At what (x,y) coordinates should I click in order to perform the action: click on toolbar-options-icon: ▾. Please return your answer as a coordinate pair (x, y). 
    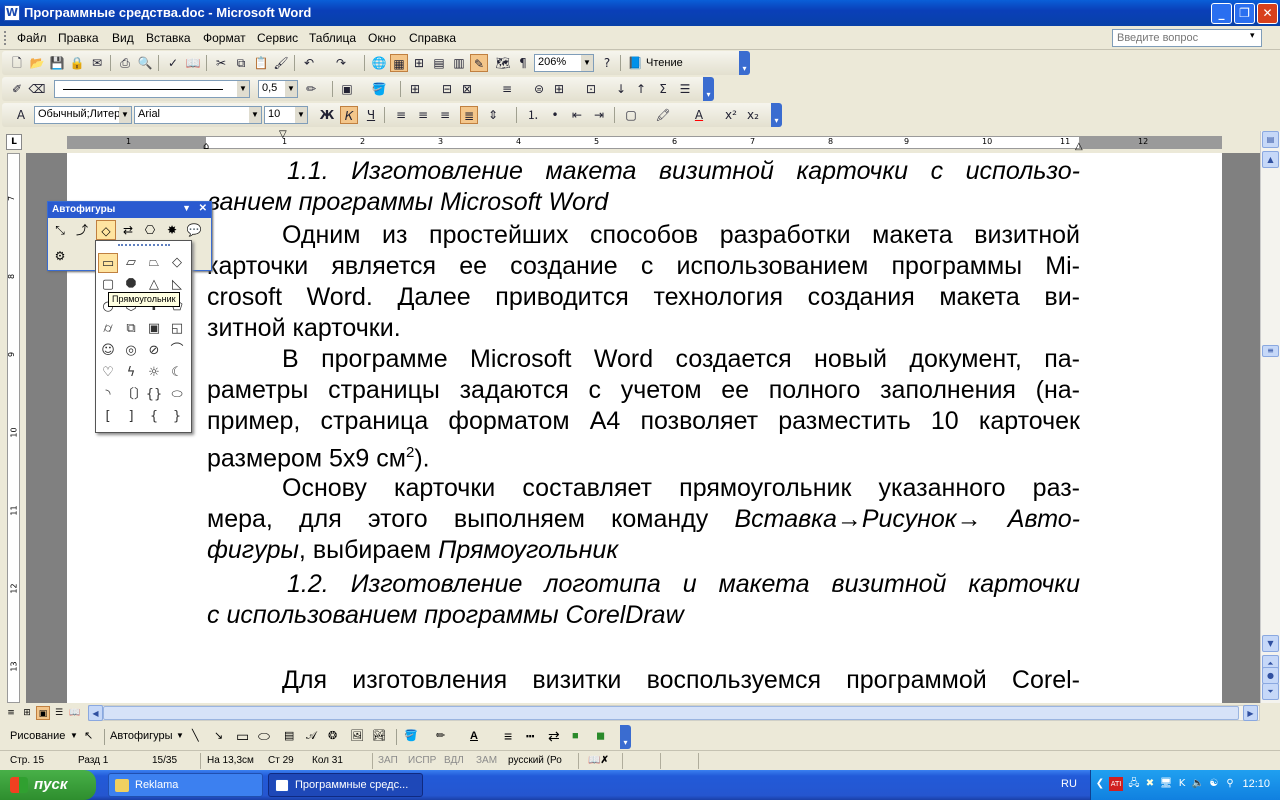
    Looking at the image, I should click on (744, 63).